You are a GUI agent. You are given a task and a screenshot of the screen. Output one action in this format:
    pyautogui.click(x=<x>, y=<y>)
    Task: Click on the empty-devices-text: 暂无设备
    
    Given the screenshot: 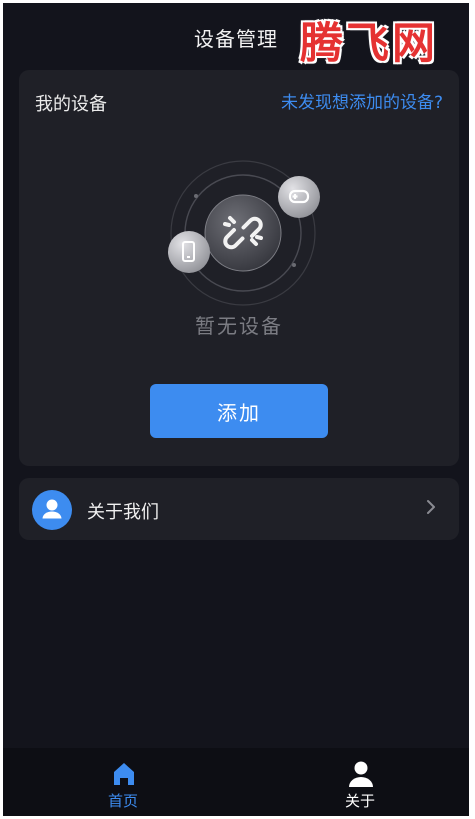 What is the action you would take?
    pyautogui.click(x=239, y=326)
    